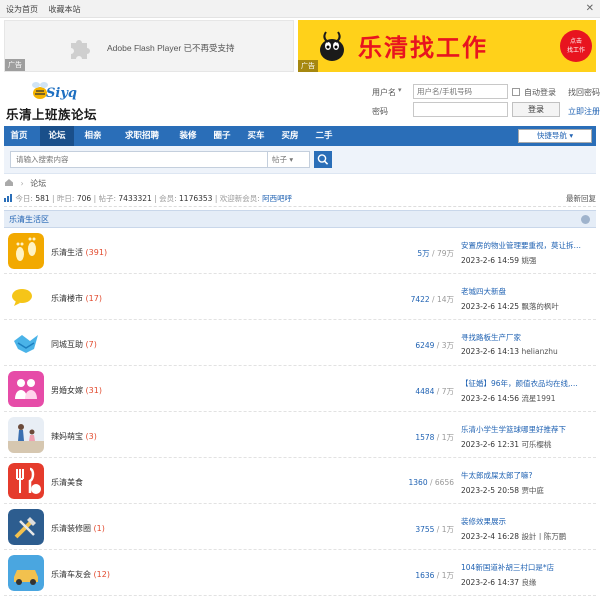  What do you see at coordinates (67, 482) in the screenshot?
I see `forum-name: 乐清美食` at bounding box center [67, 482].